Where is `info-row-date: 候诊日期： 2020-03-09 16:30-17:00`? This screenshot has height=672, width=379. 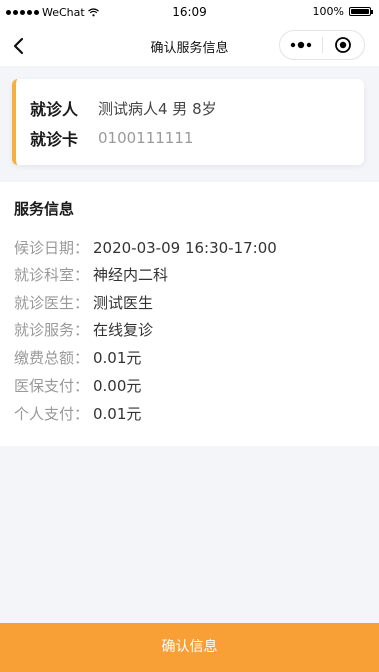 info-row-date: 候诊日期： 2020-03-09 16:30-17:00 is located at coordinates (145, 248).